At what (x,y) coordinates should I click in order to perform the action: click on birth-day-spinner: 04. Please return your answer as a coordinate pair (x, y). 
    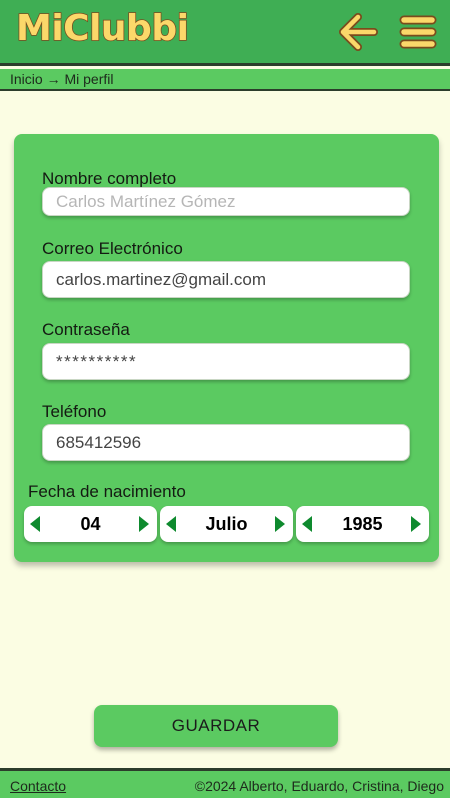
    Looking at the image, I should click on (90, 524).